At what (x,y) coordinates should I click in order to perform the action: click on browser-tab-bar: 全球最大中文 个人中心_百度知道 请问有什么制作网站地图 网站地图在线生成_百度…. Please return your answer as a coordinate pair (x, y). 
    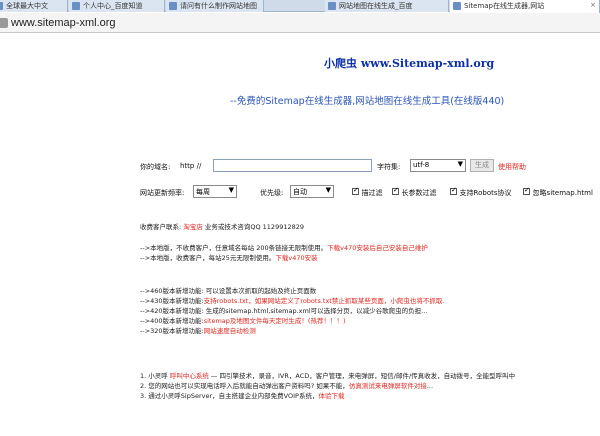
    Looking at the image, I should click on (300, 6).